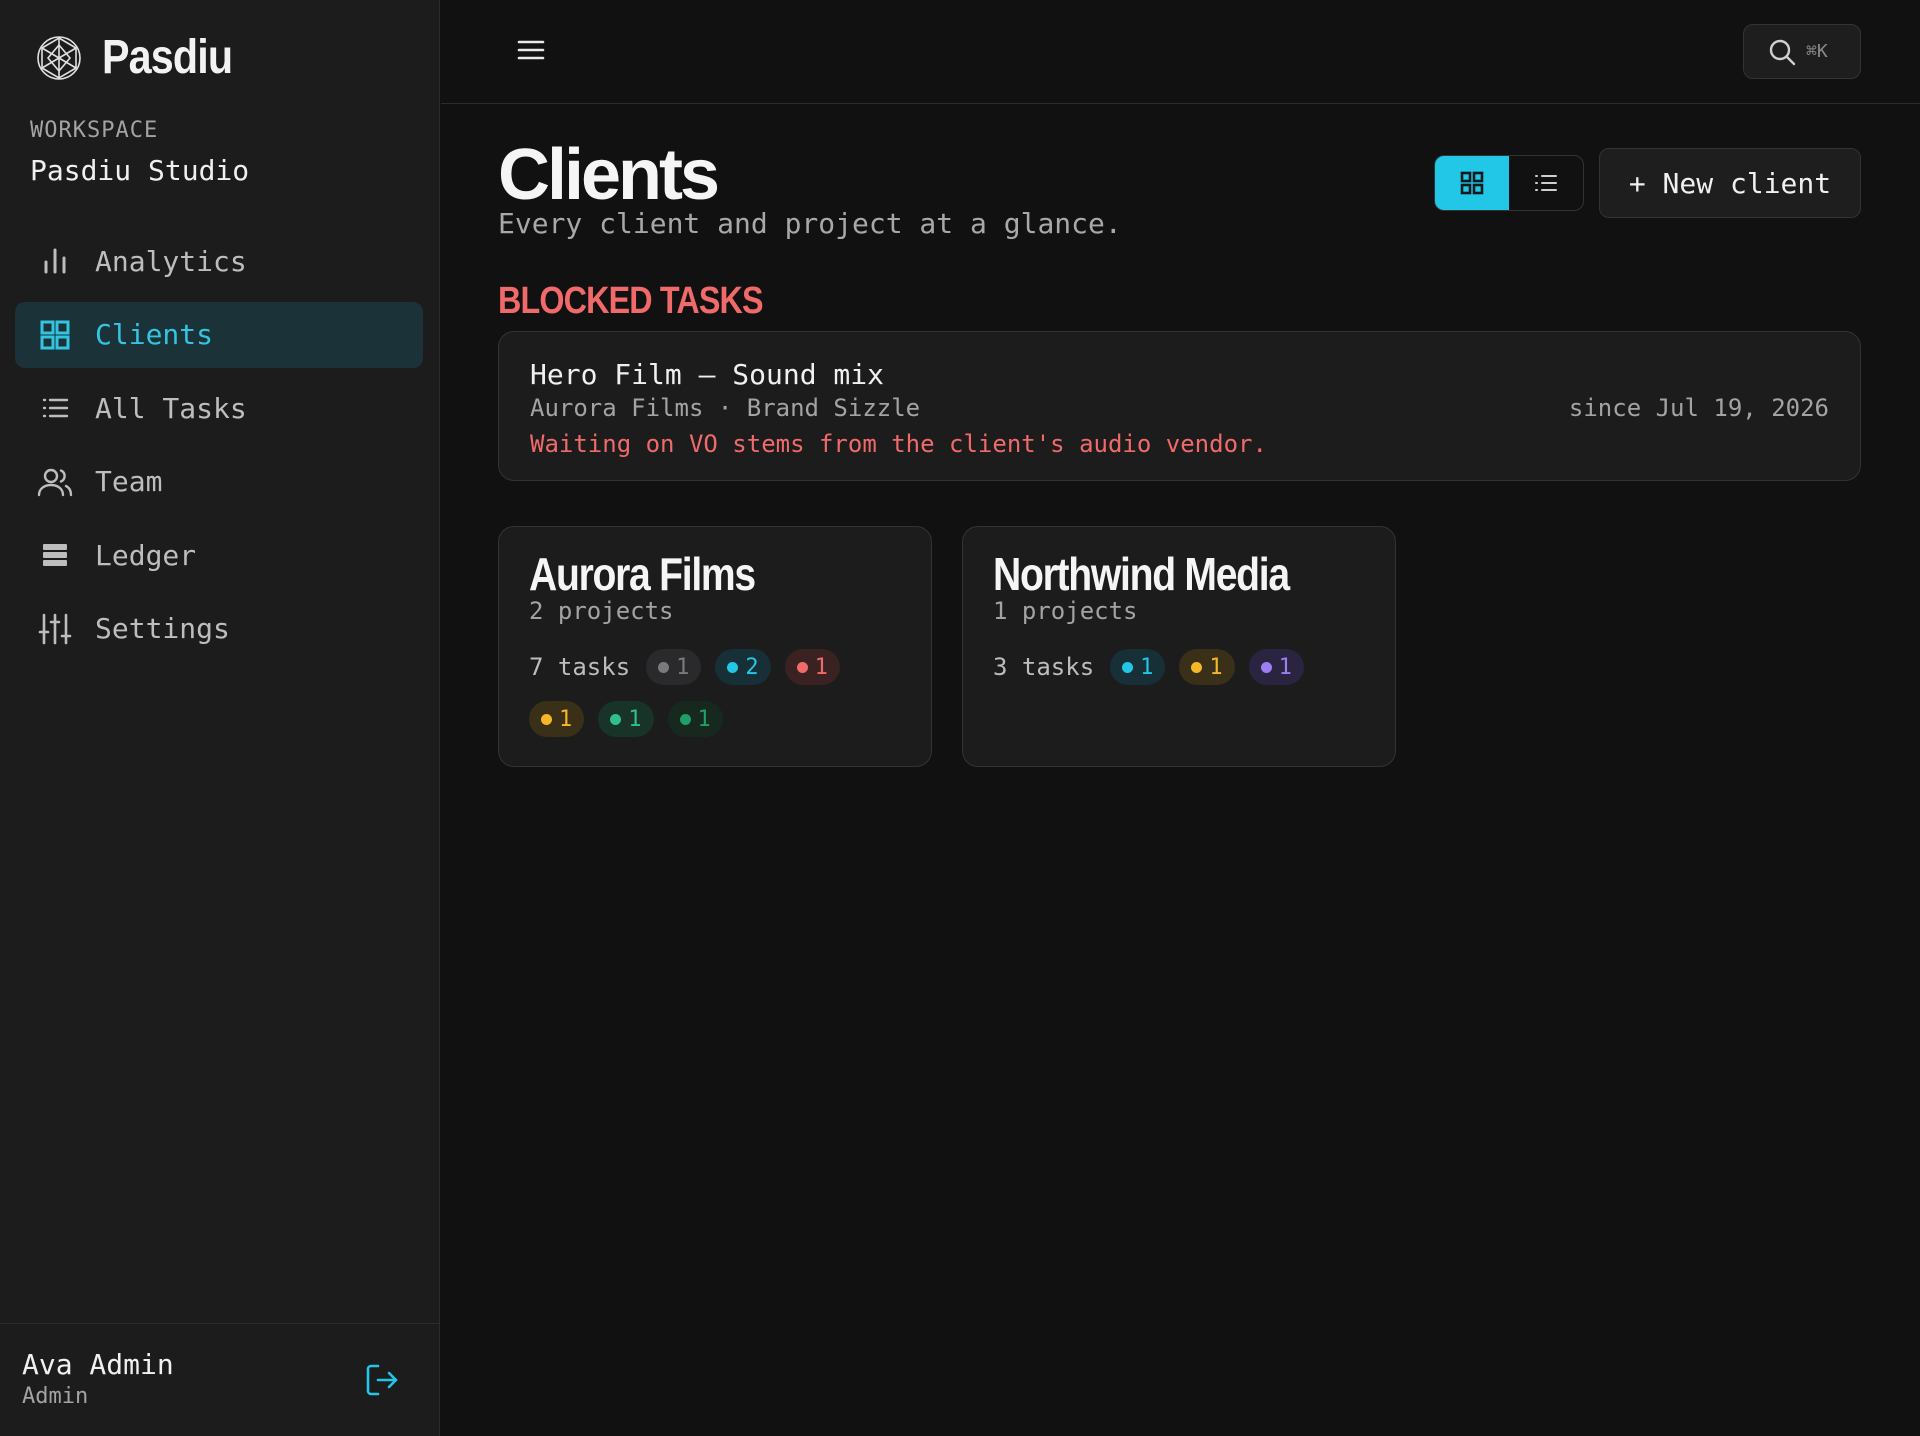  I want to click on sidebar-item-settings: Settings, so click(219, 629).